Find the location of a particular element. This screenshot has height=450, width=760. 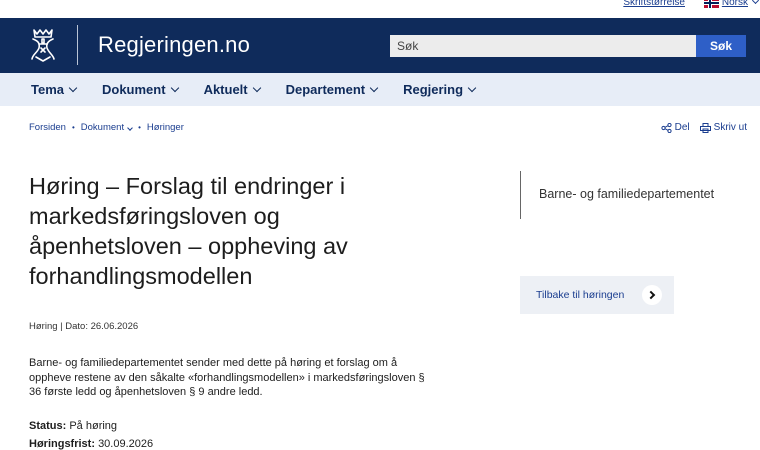

print-label: Skriv ut is located at coordinates (730, 127).